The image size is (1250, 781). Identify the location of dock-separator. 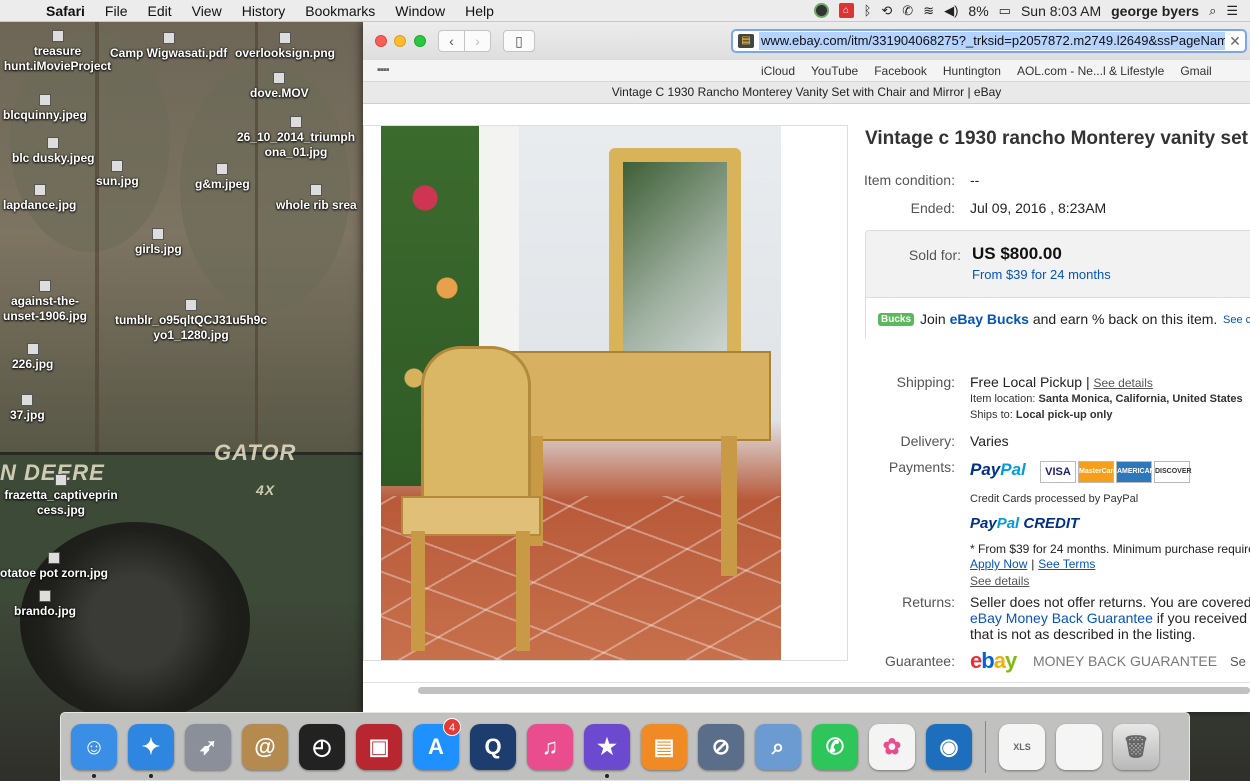
(985, 746).